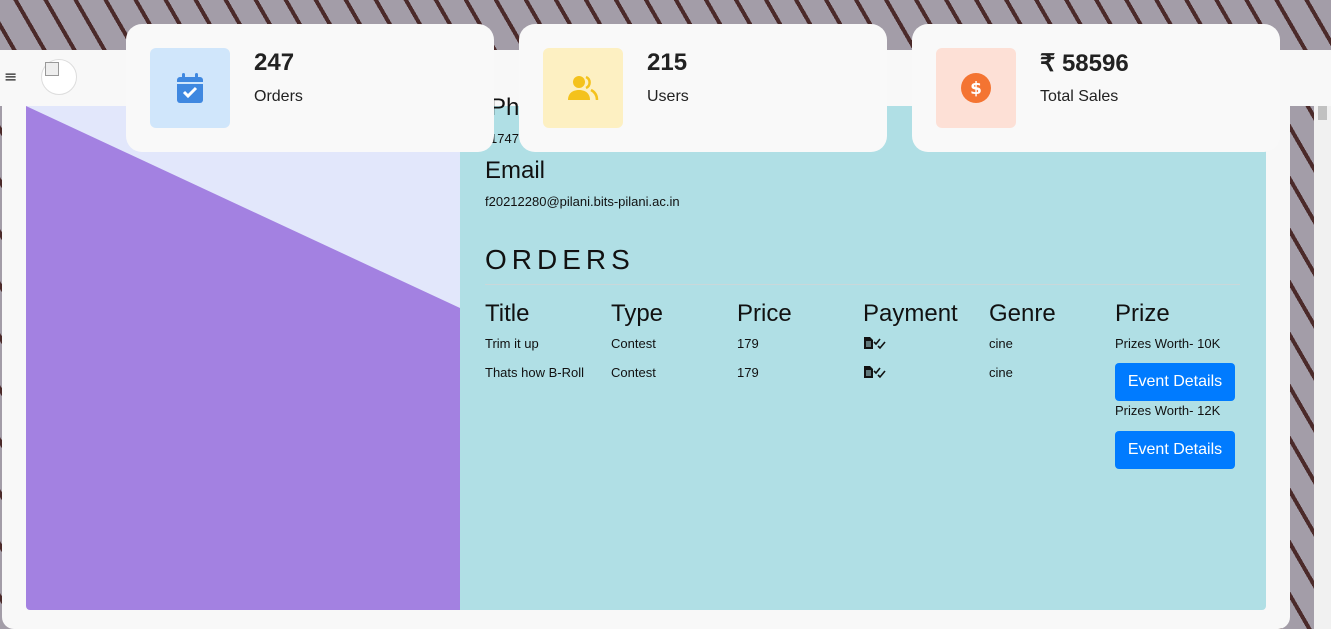 Image resolution: width=1331 pixels, height=629 pixels. What do you see at coordinates (243, 207) in the screenshot?
I see `decorative-background` at bounding box center [243, 207].